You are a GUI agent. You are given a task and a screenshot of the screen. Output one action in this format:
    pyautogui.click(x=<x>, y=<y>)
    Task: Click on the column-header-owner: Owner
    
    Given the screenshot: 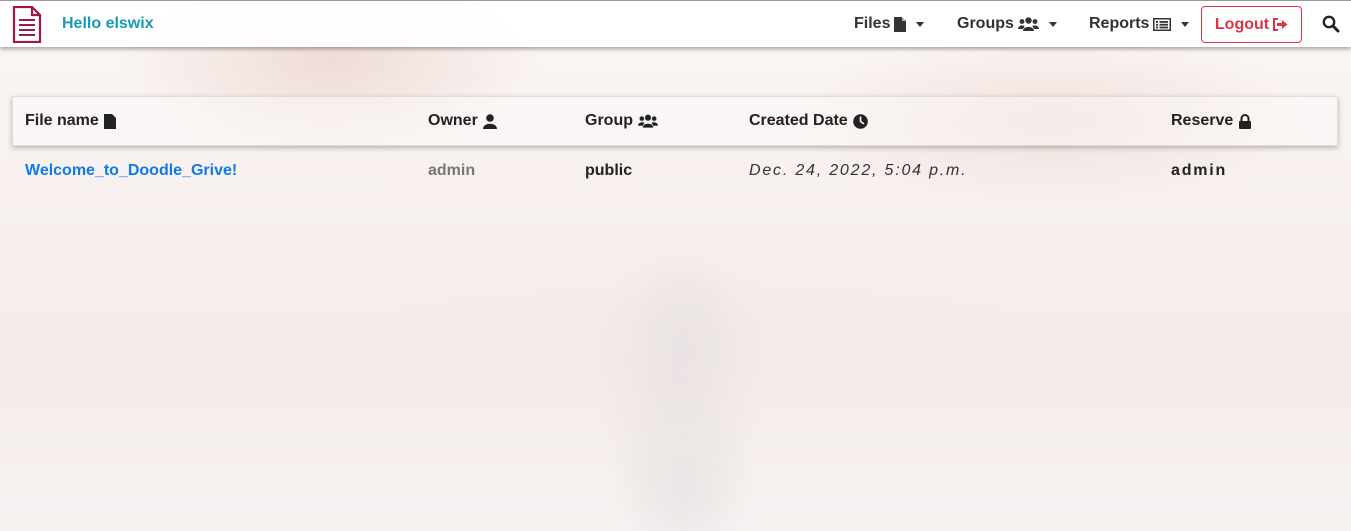 What is the action you would take?
    pyautogui.click(x=462, y=121)
    